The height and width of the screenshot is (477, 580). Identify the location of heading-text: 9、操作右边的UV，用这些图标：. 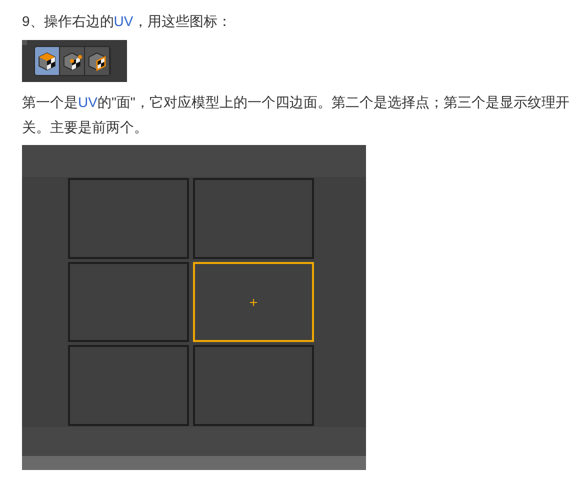
(127, 21).